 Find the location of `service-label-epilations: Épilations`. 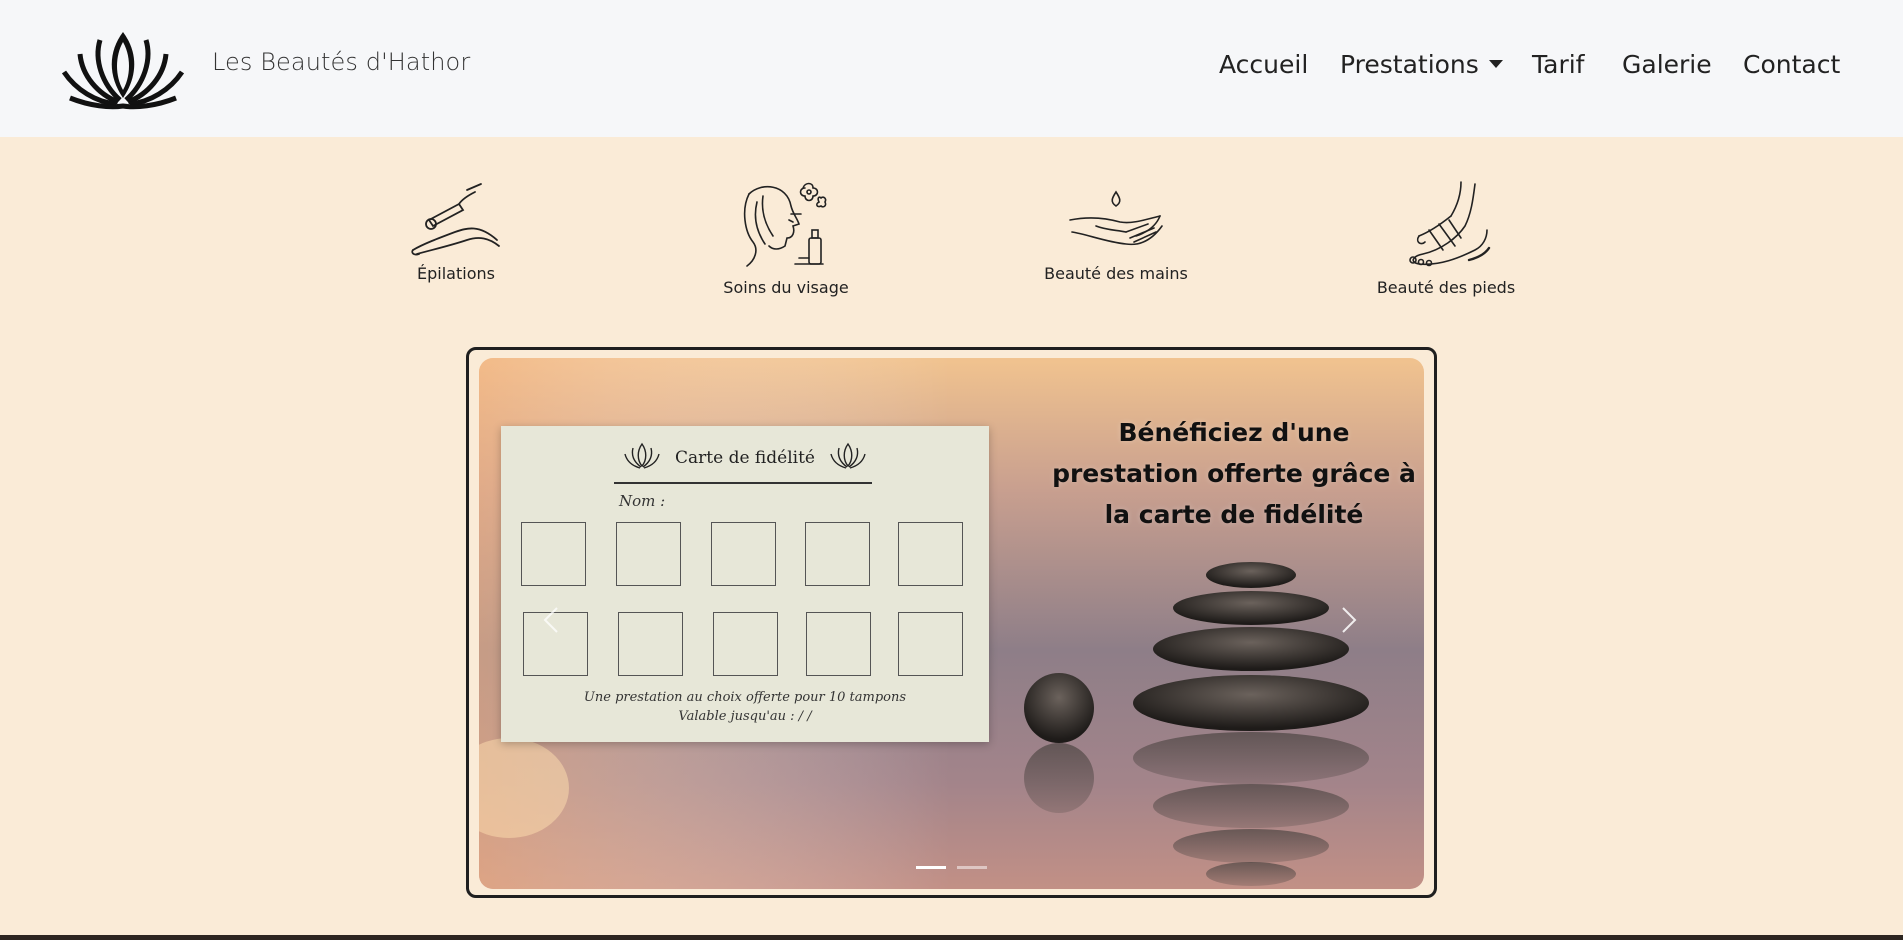

service-label-epilations: Épilations is located at coordinates (456, 273).